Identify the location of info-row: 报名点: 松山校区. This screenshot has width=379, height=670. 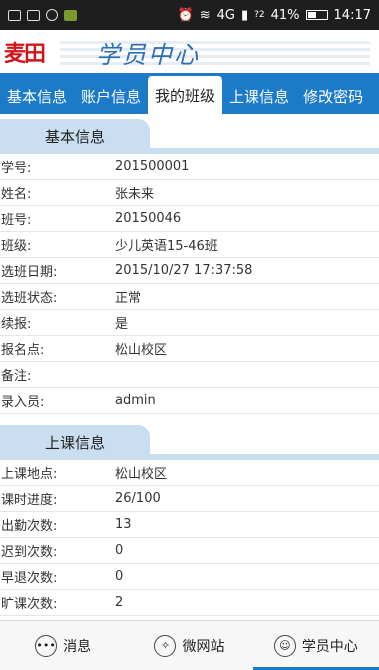
(189, 349).